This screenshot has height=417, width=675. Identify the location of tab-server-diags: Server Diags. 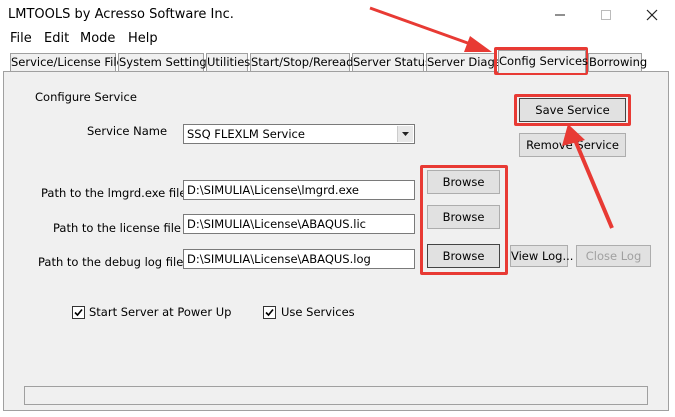
(463, 62).